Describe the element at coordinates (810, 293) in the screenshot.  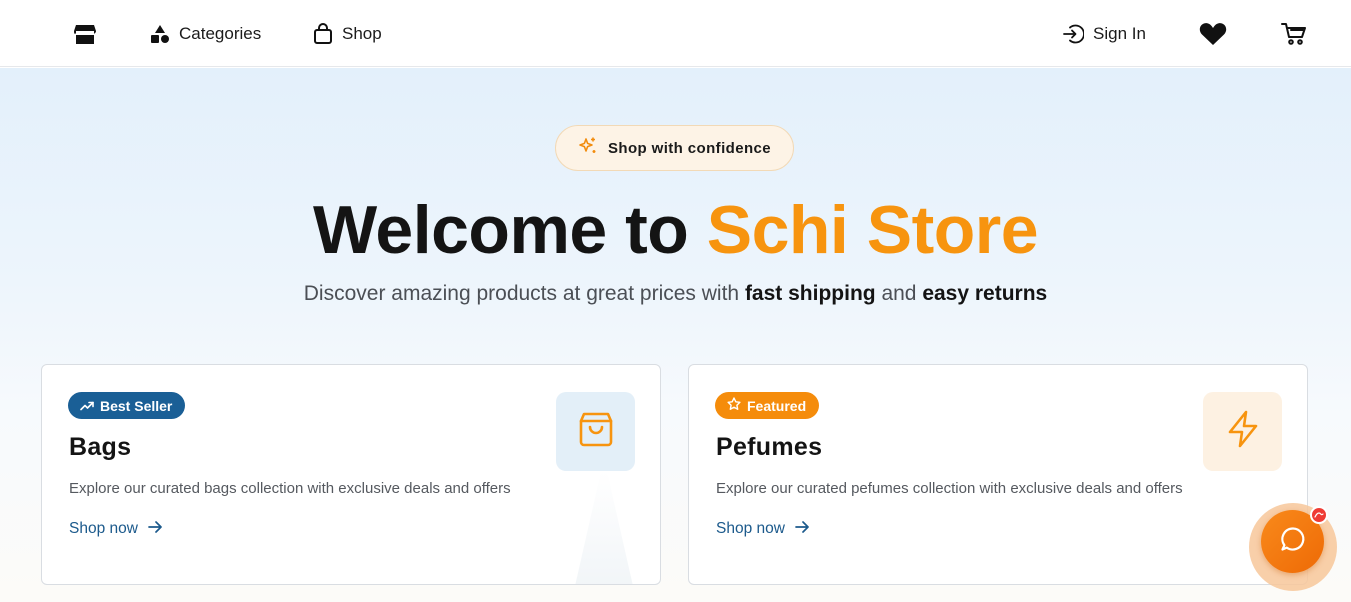
I see `subtitle-fast-shipping: fast shipping` at that location.